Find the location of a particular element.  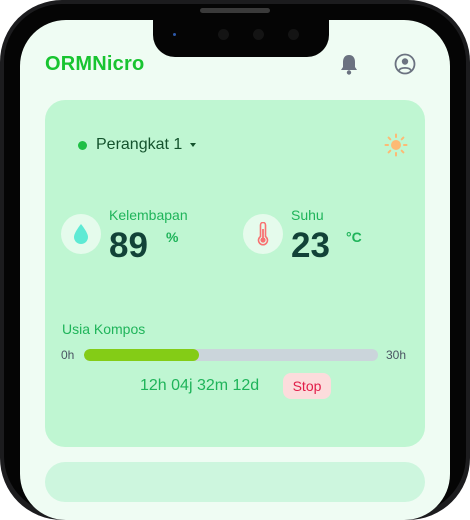

thermometer-icon is located at coordinates (263, 234).